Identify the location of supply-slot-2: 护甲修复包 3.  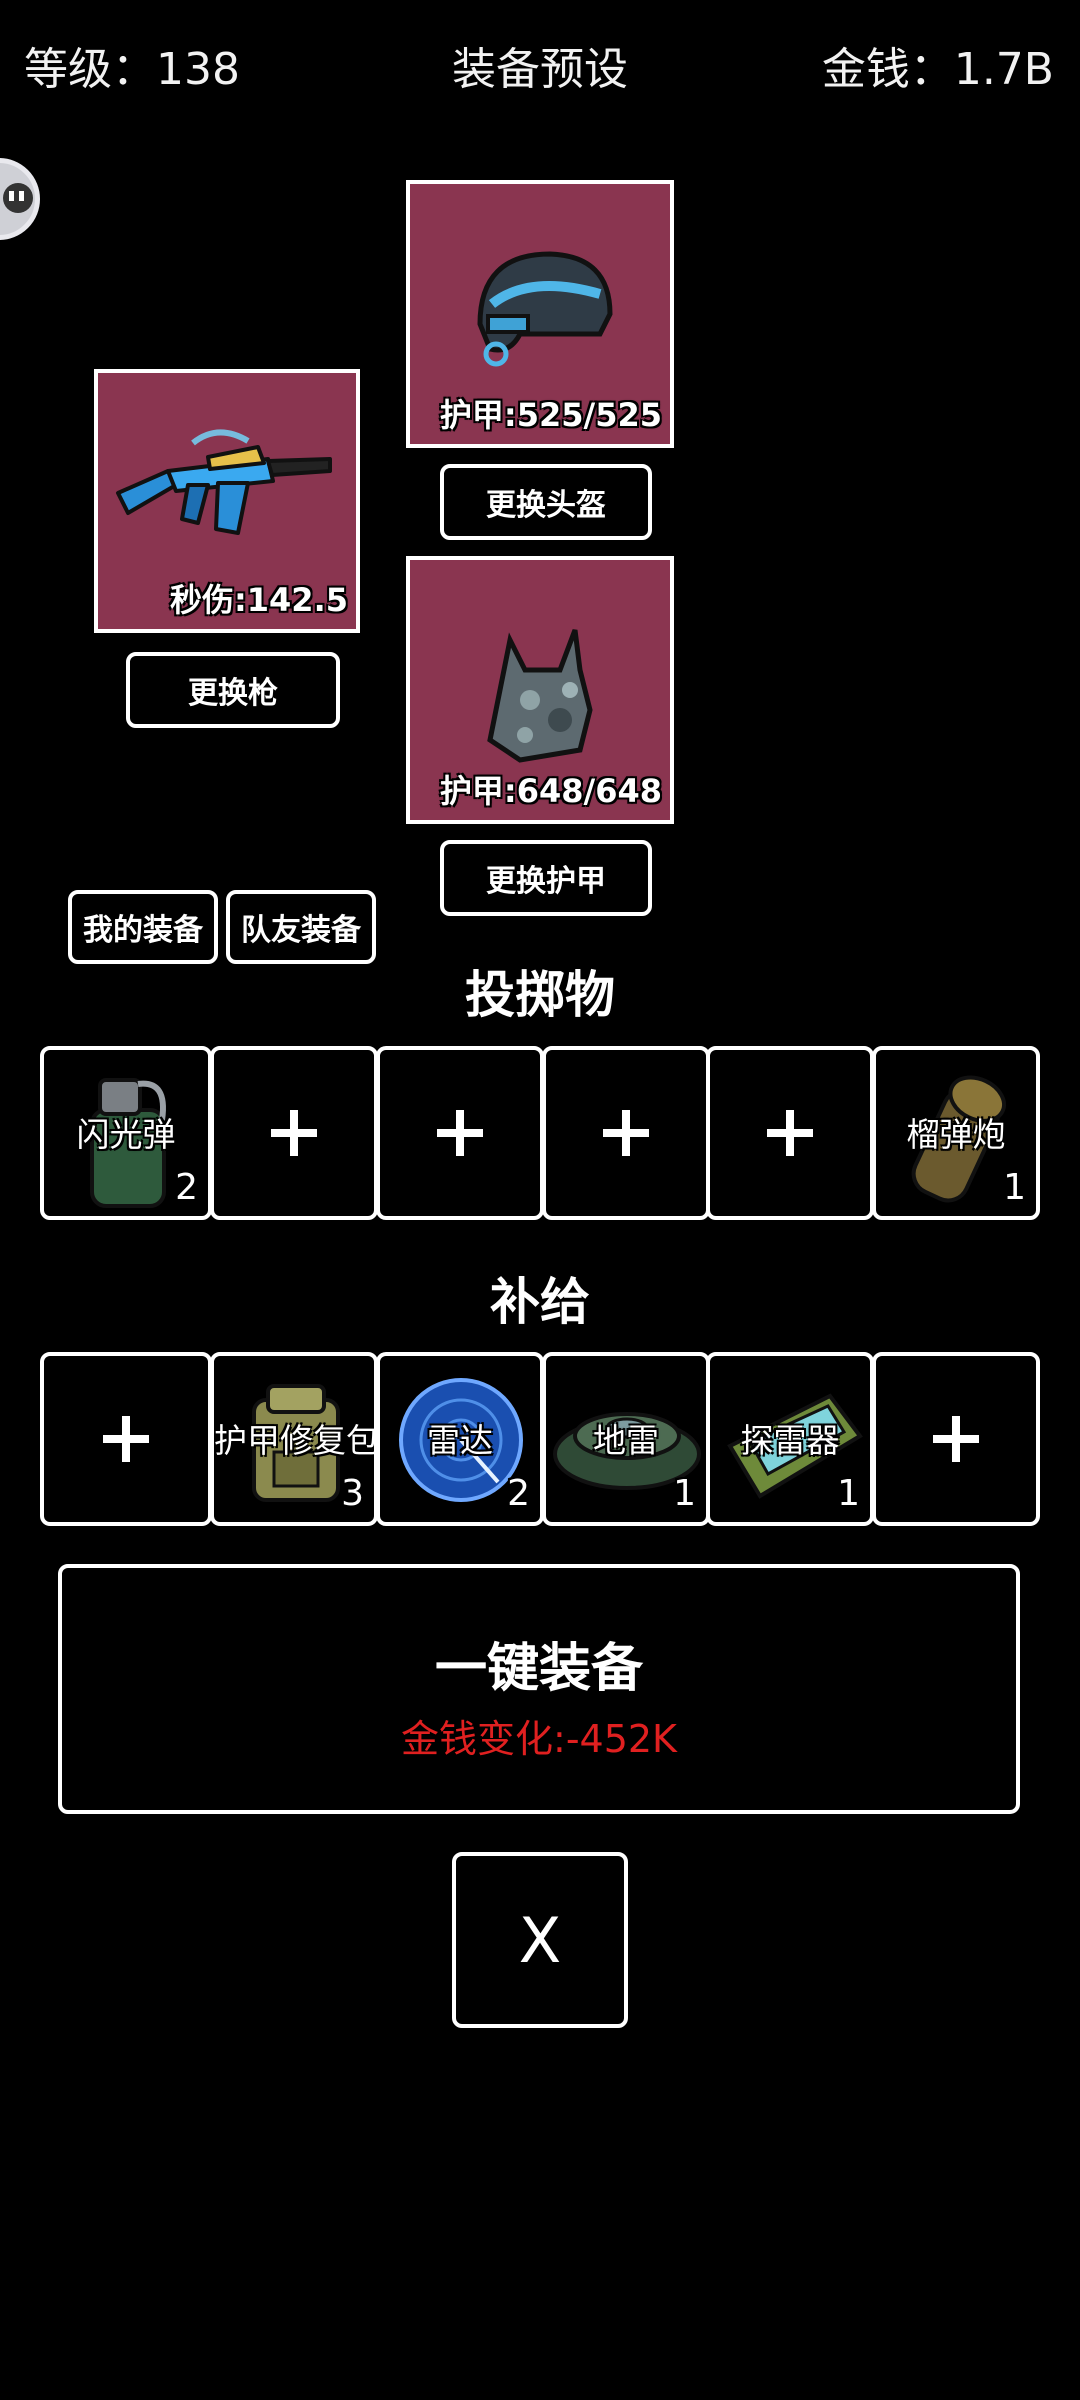
(294, 1439).